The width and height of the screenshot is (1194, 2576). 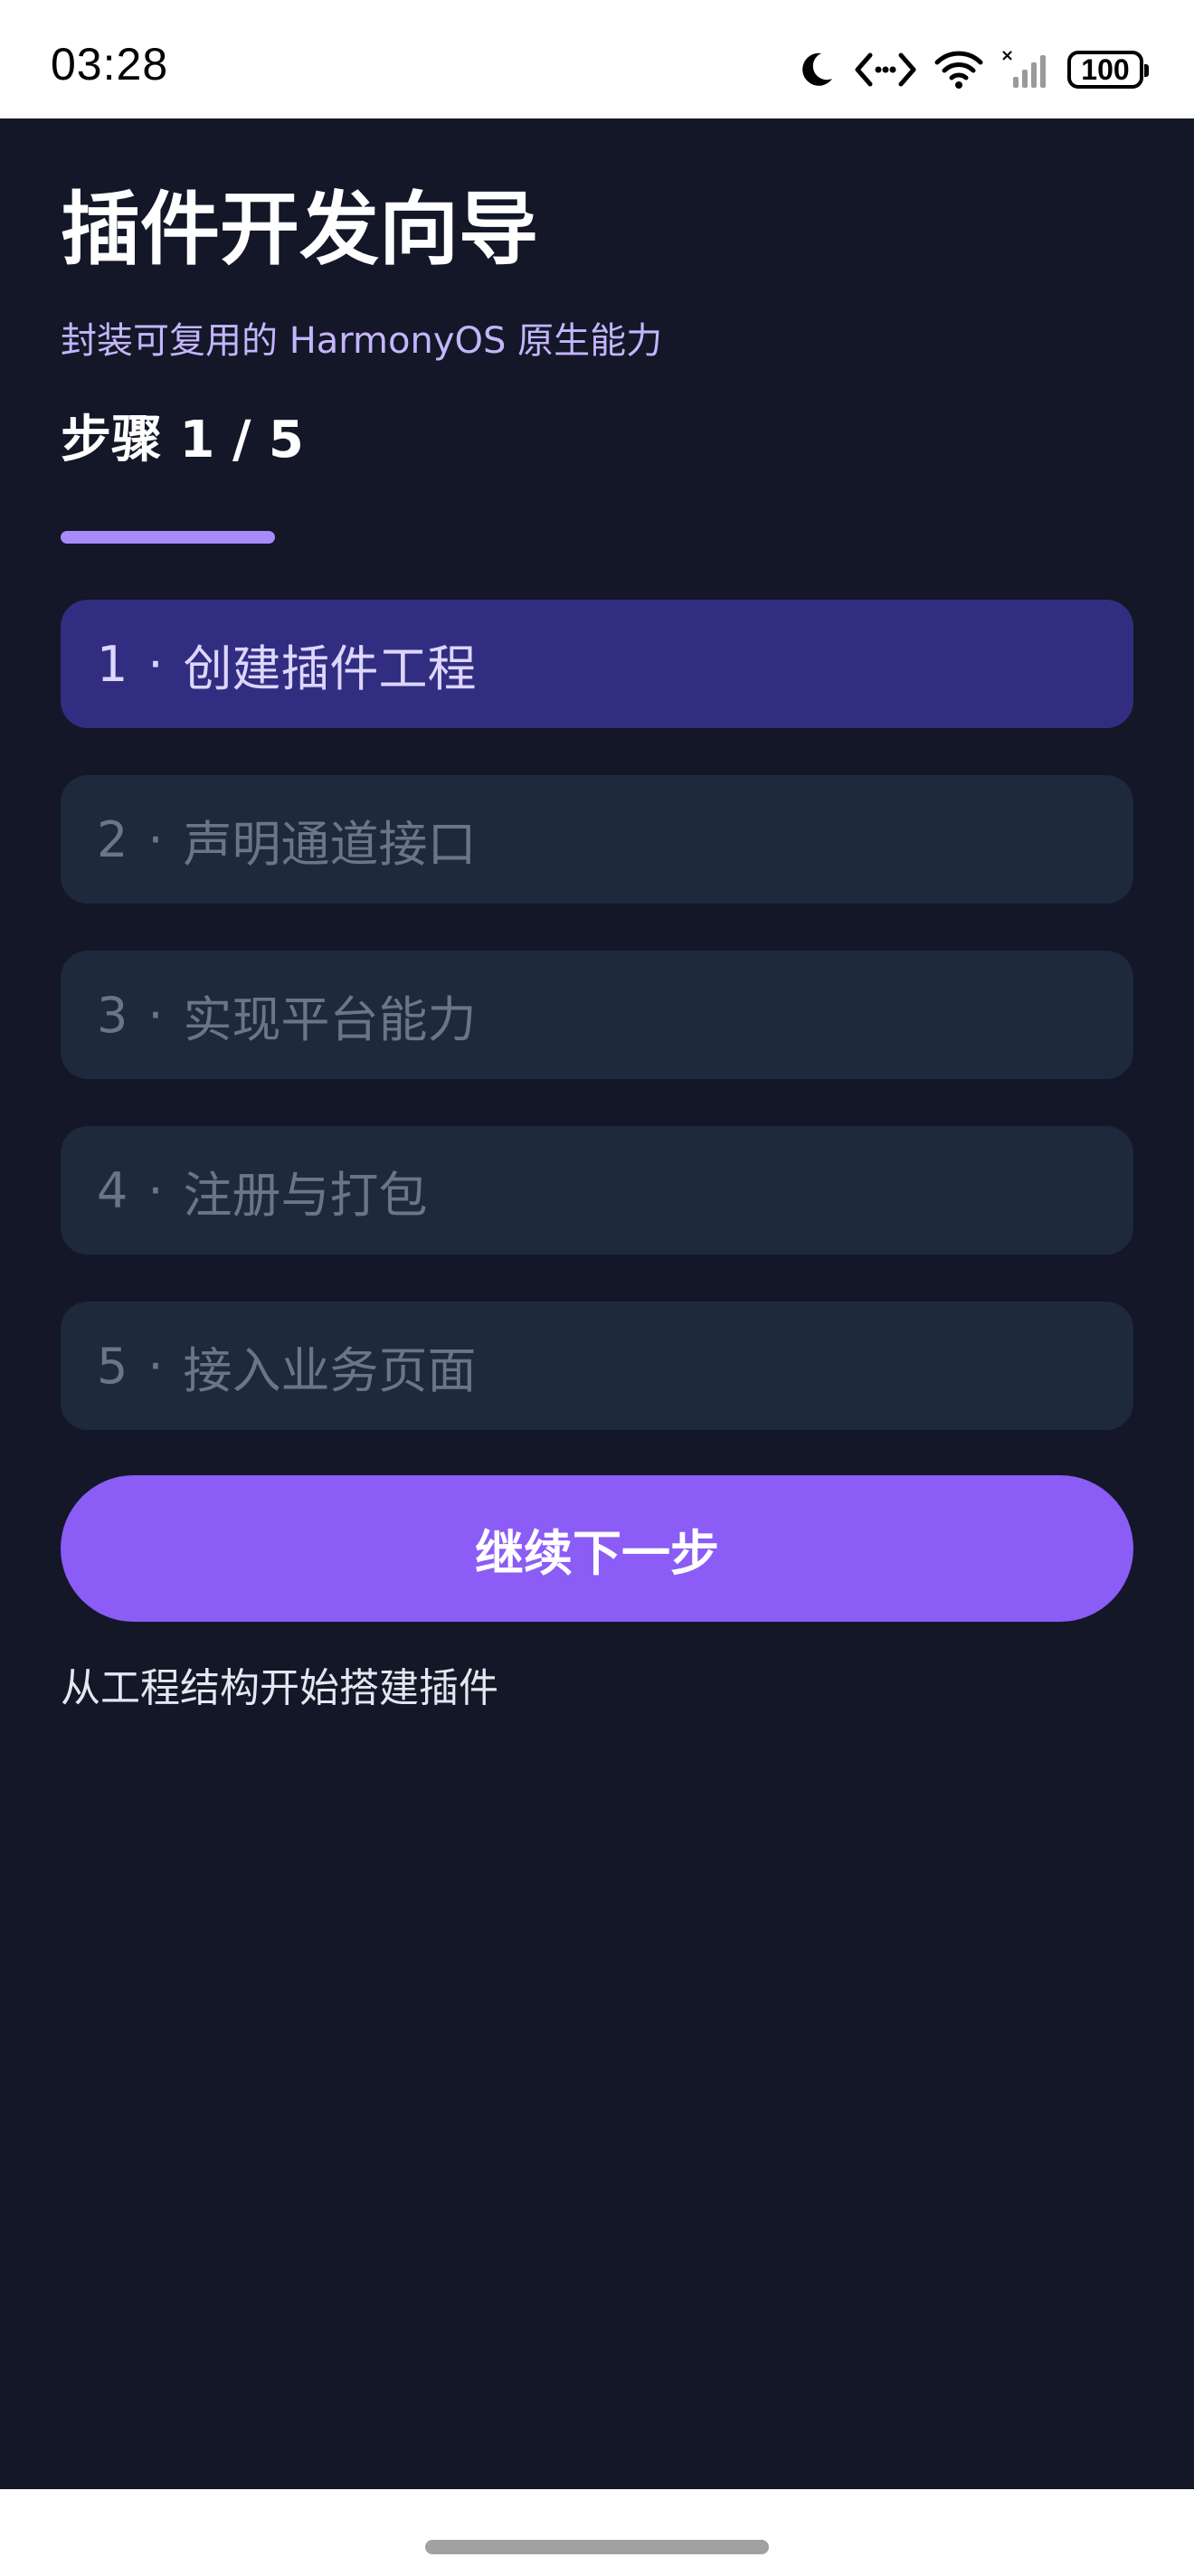 I want to click on battery-icon: 100, so click(x=1108, y=70).